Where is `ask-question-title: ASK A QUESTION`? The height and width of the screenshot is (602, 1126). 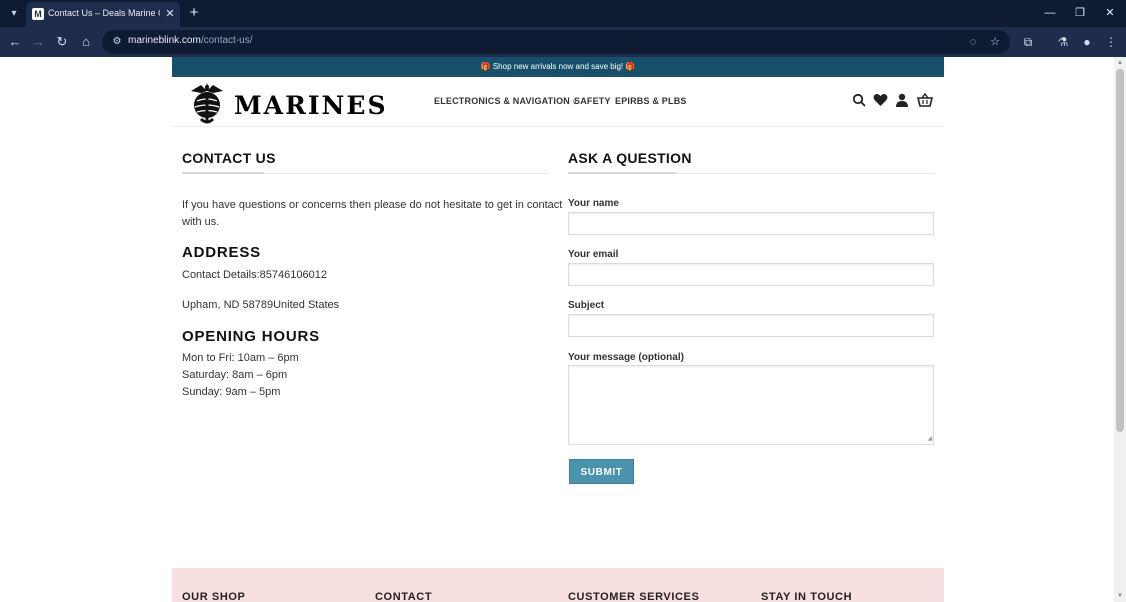 ask-question-title: ASK A QUESTION is located at coordinates (630, 158).